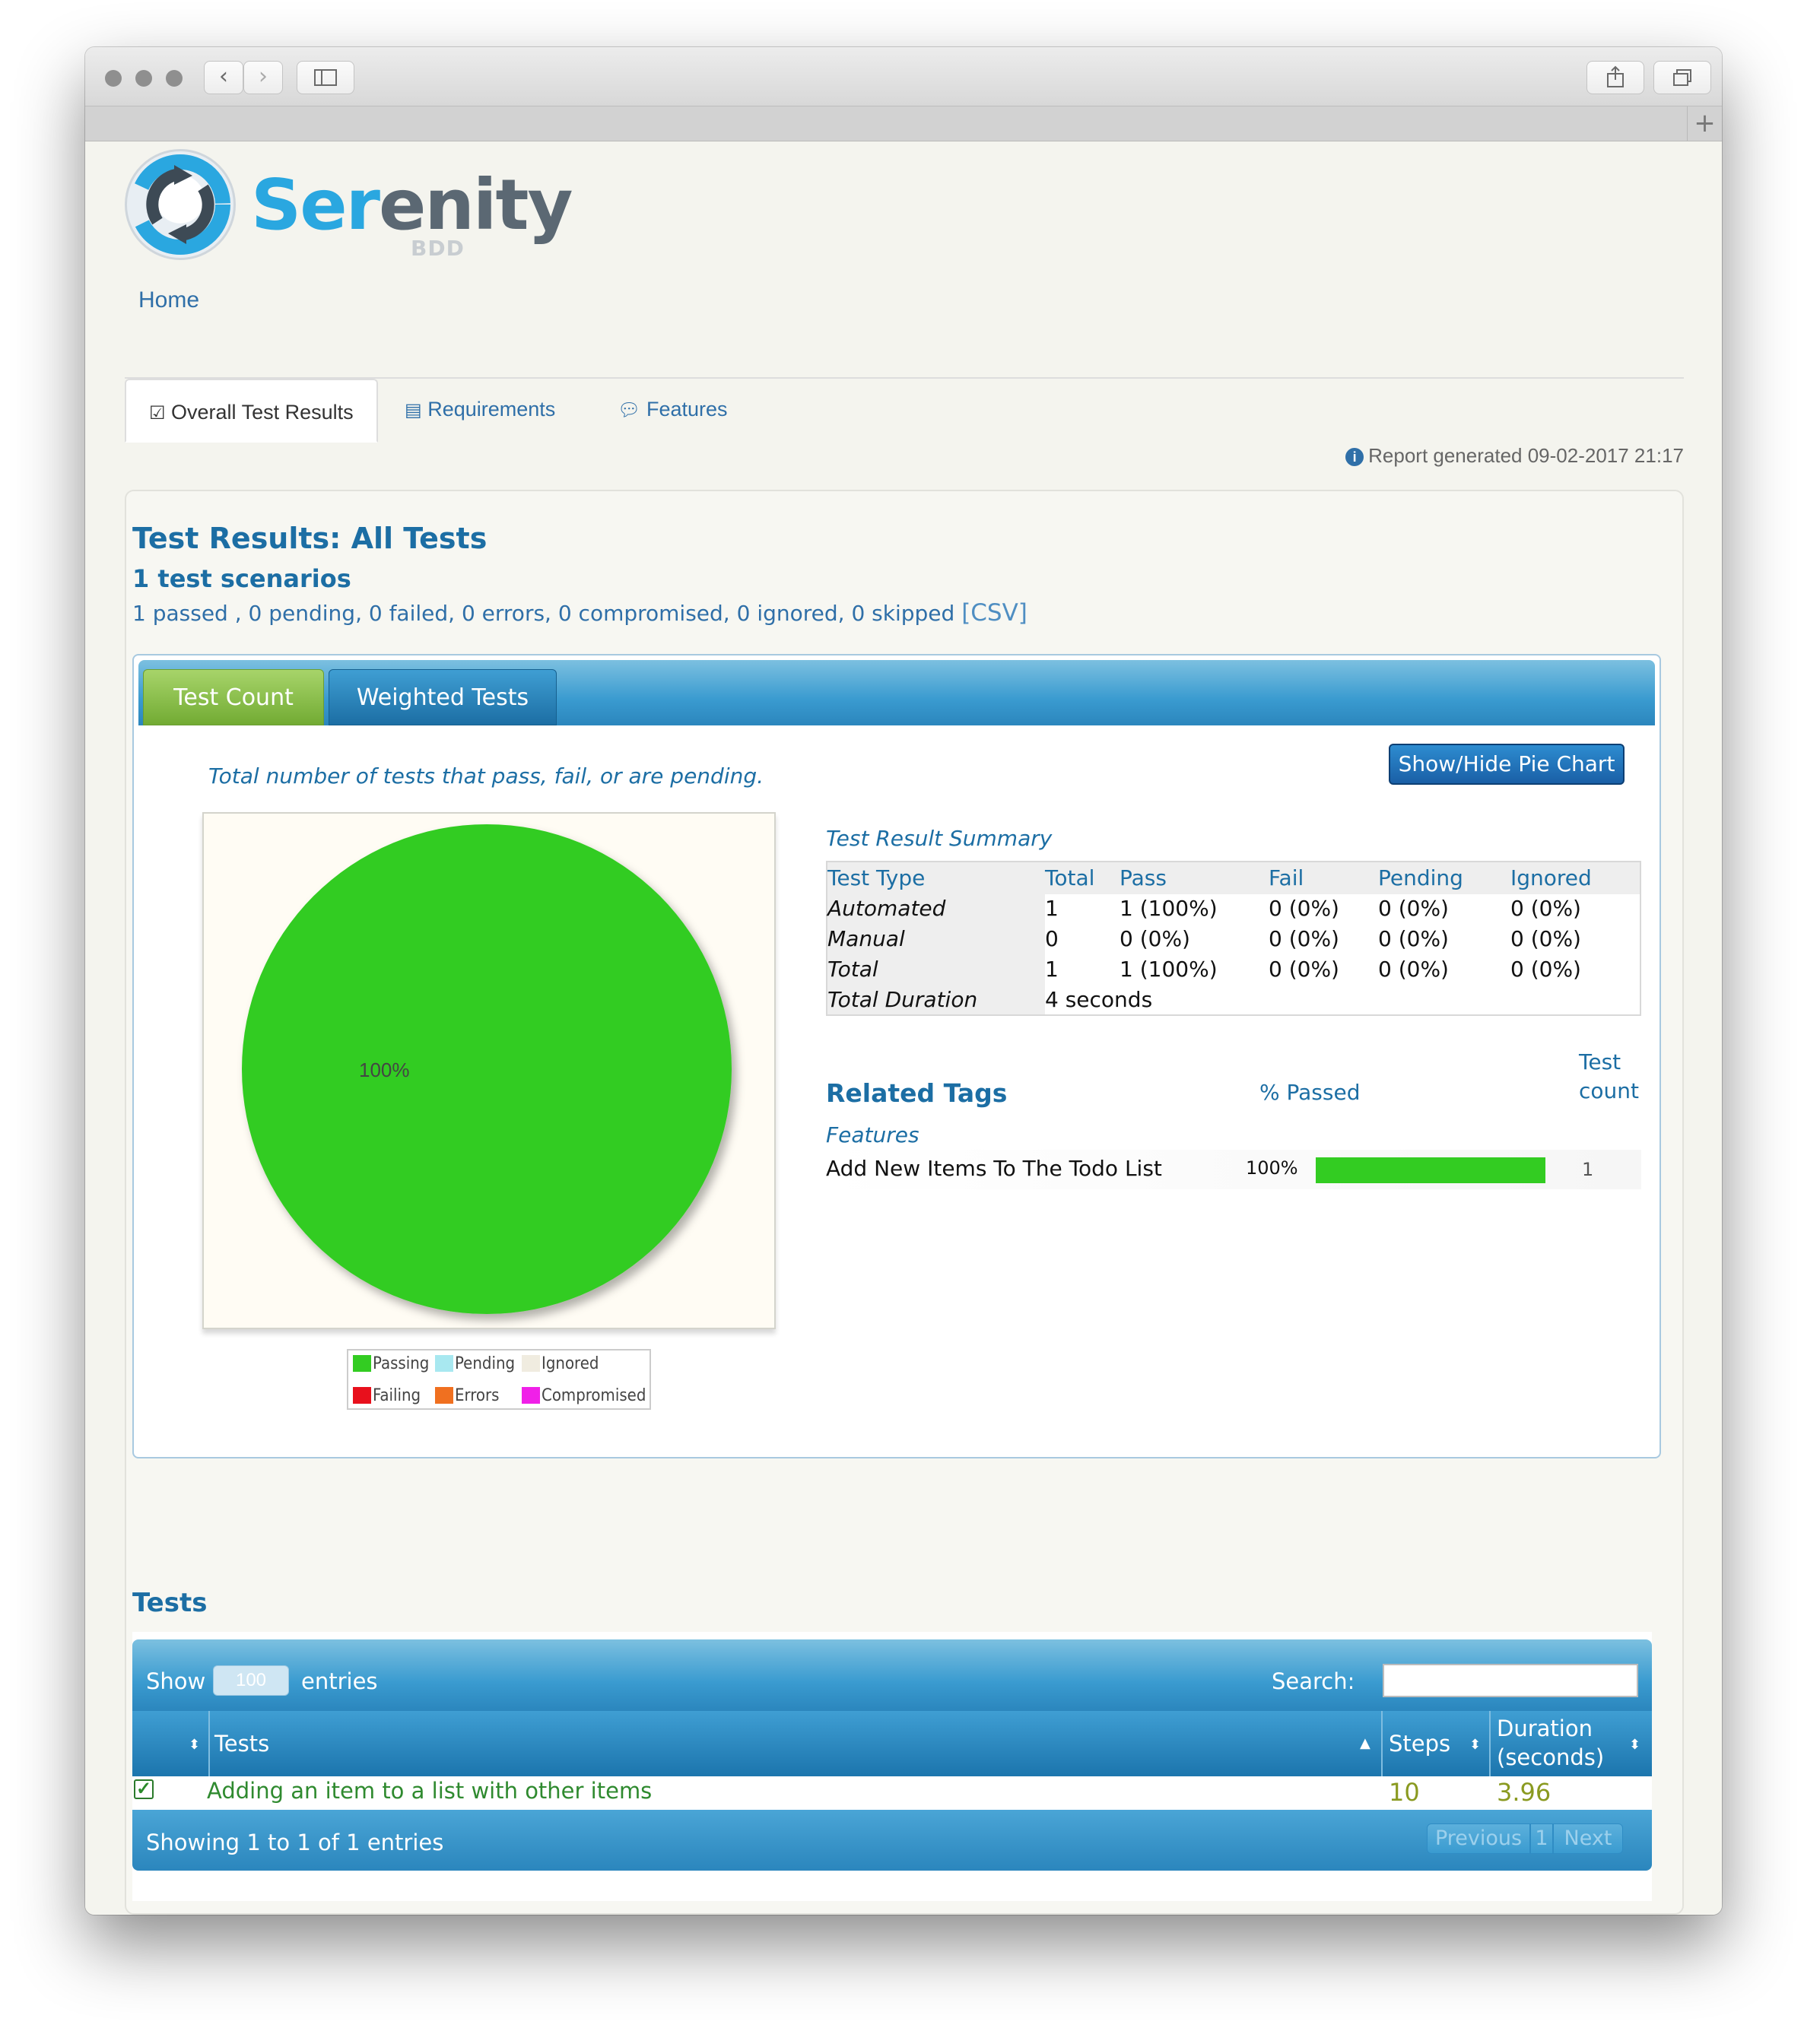  I want to click on column-header-steps: Steps, so click(1419, 1744).